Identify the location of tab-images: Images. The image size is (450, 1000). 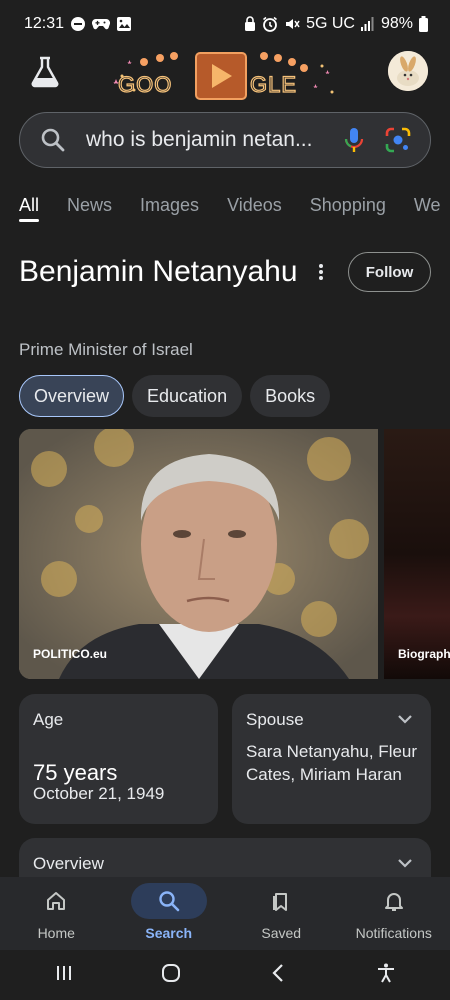
(169, 206).